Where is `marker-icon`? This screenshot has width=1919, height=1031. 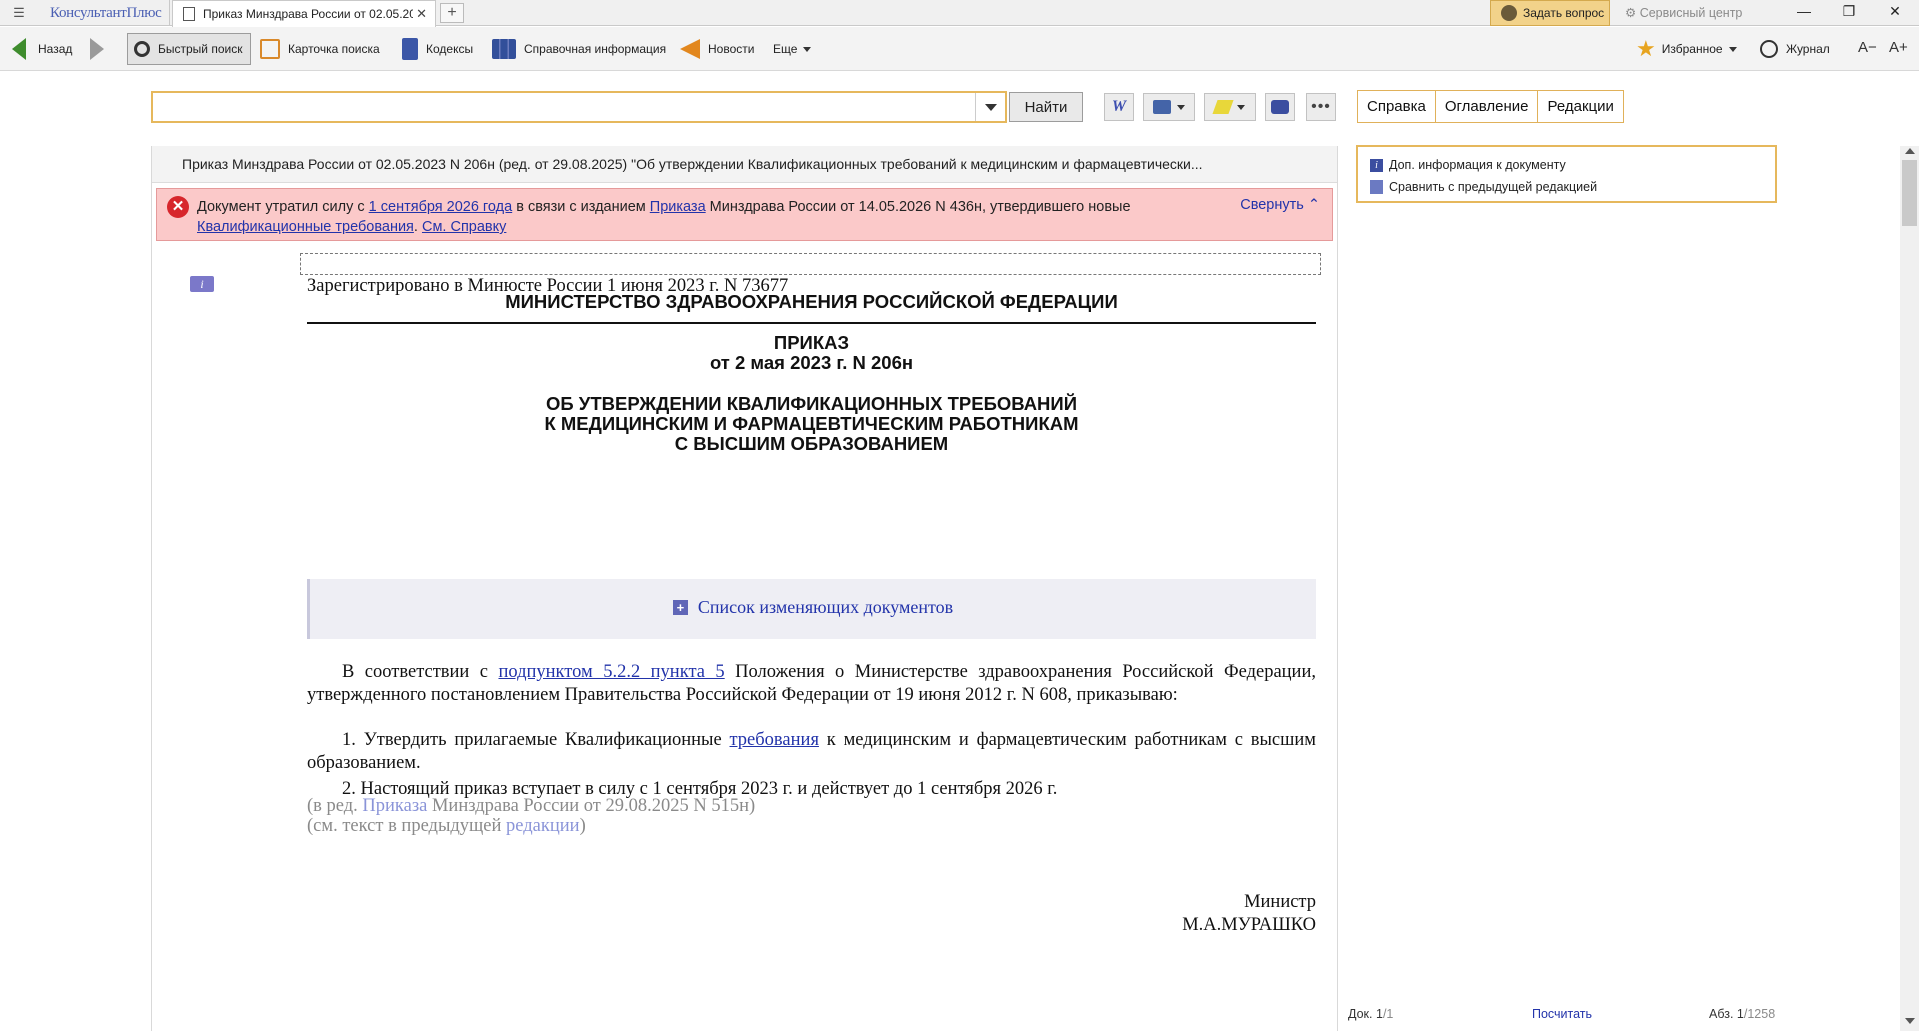 marker-icon is located at coordinates (1223, 107).